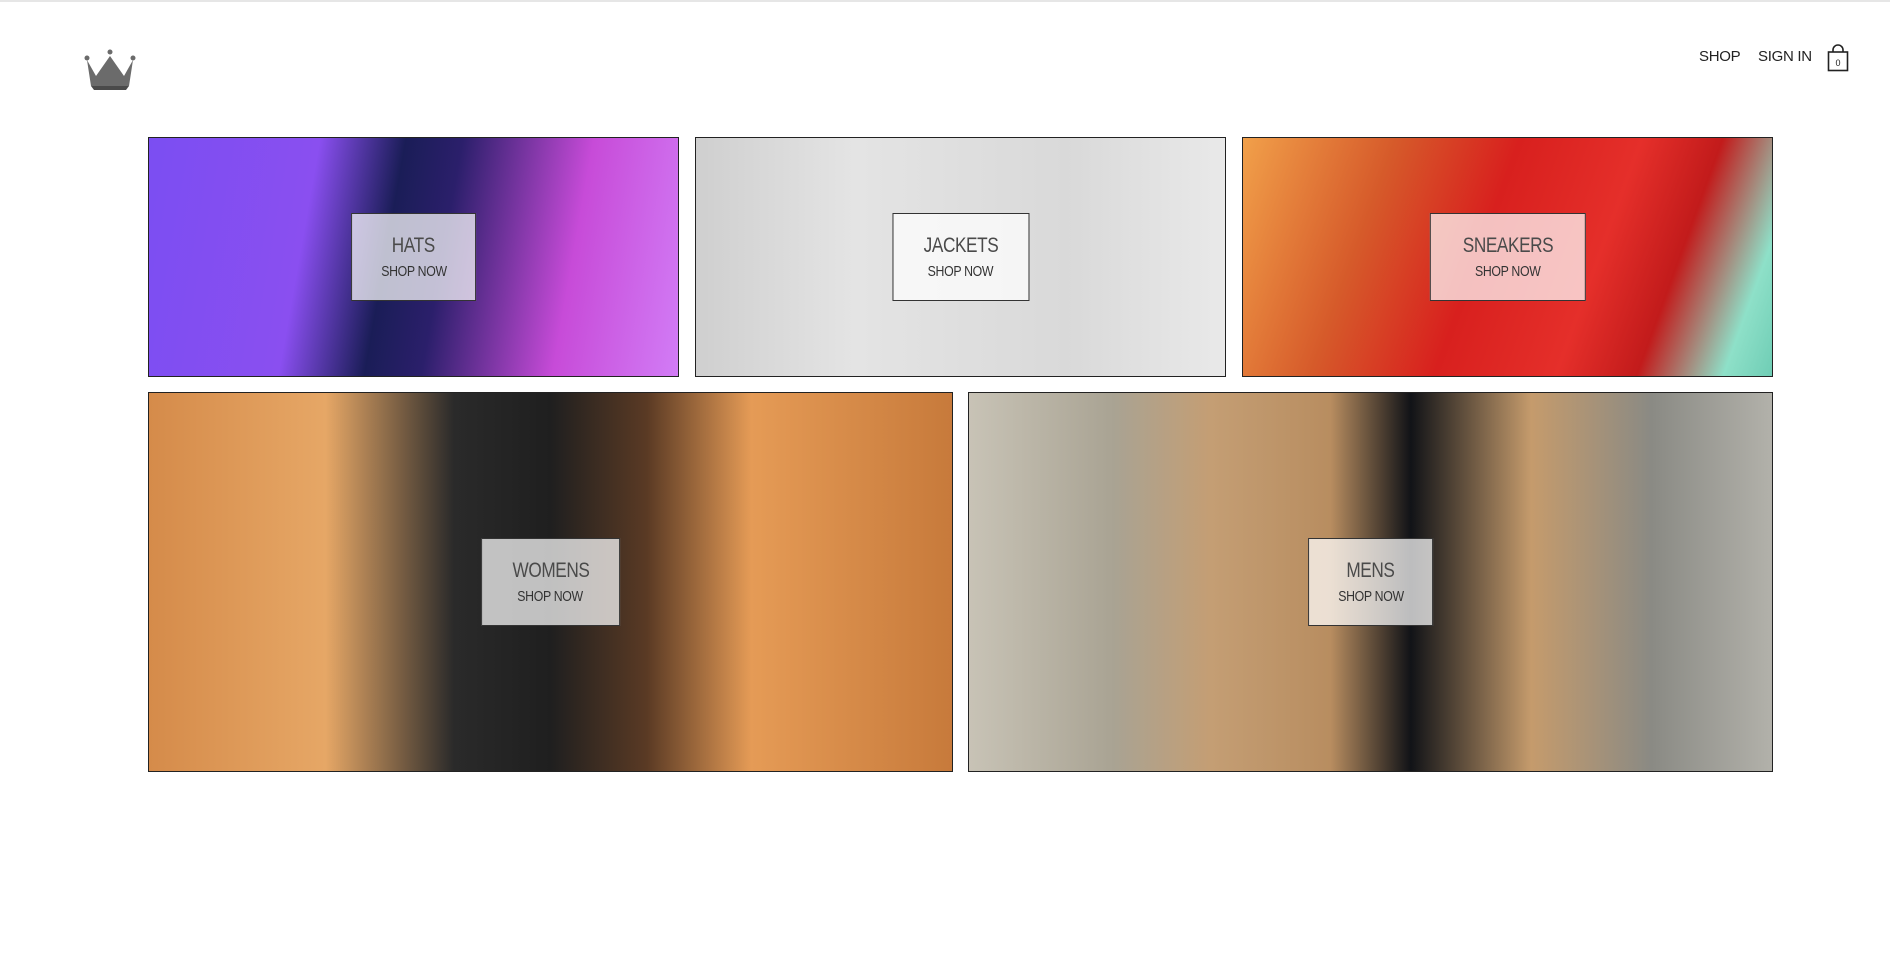 The width and height of the screenshot is (1890, 953). I want to click on category-tile-hats: HATS SHOP NOW, so click(413, 257).